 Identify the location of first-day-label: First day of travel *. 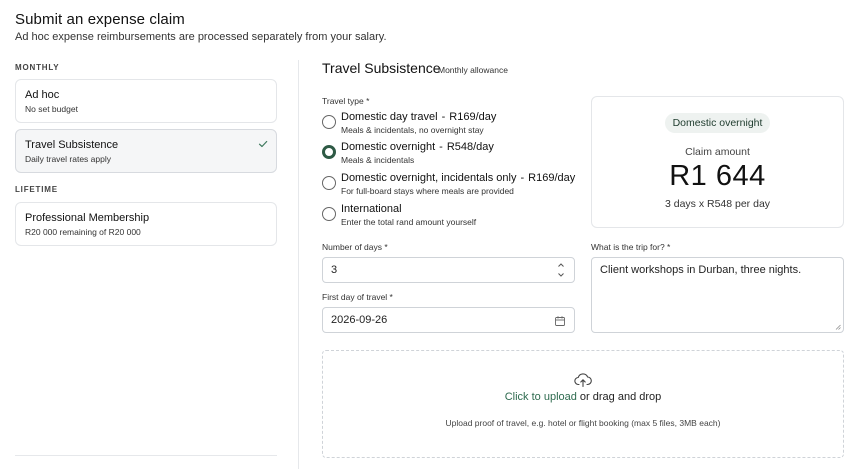
(357, 297).